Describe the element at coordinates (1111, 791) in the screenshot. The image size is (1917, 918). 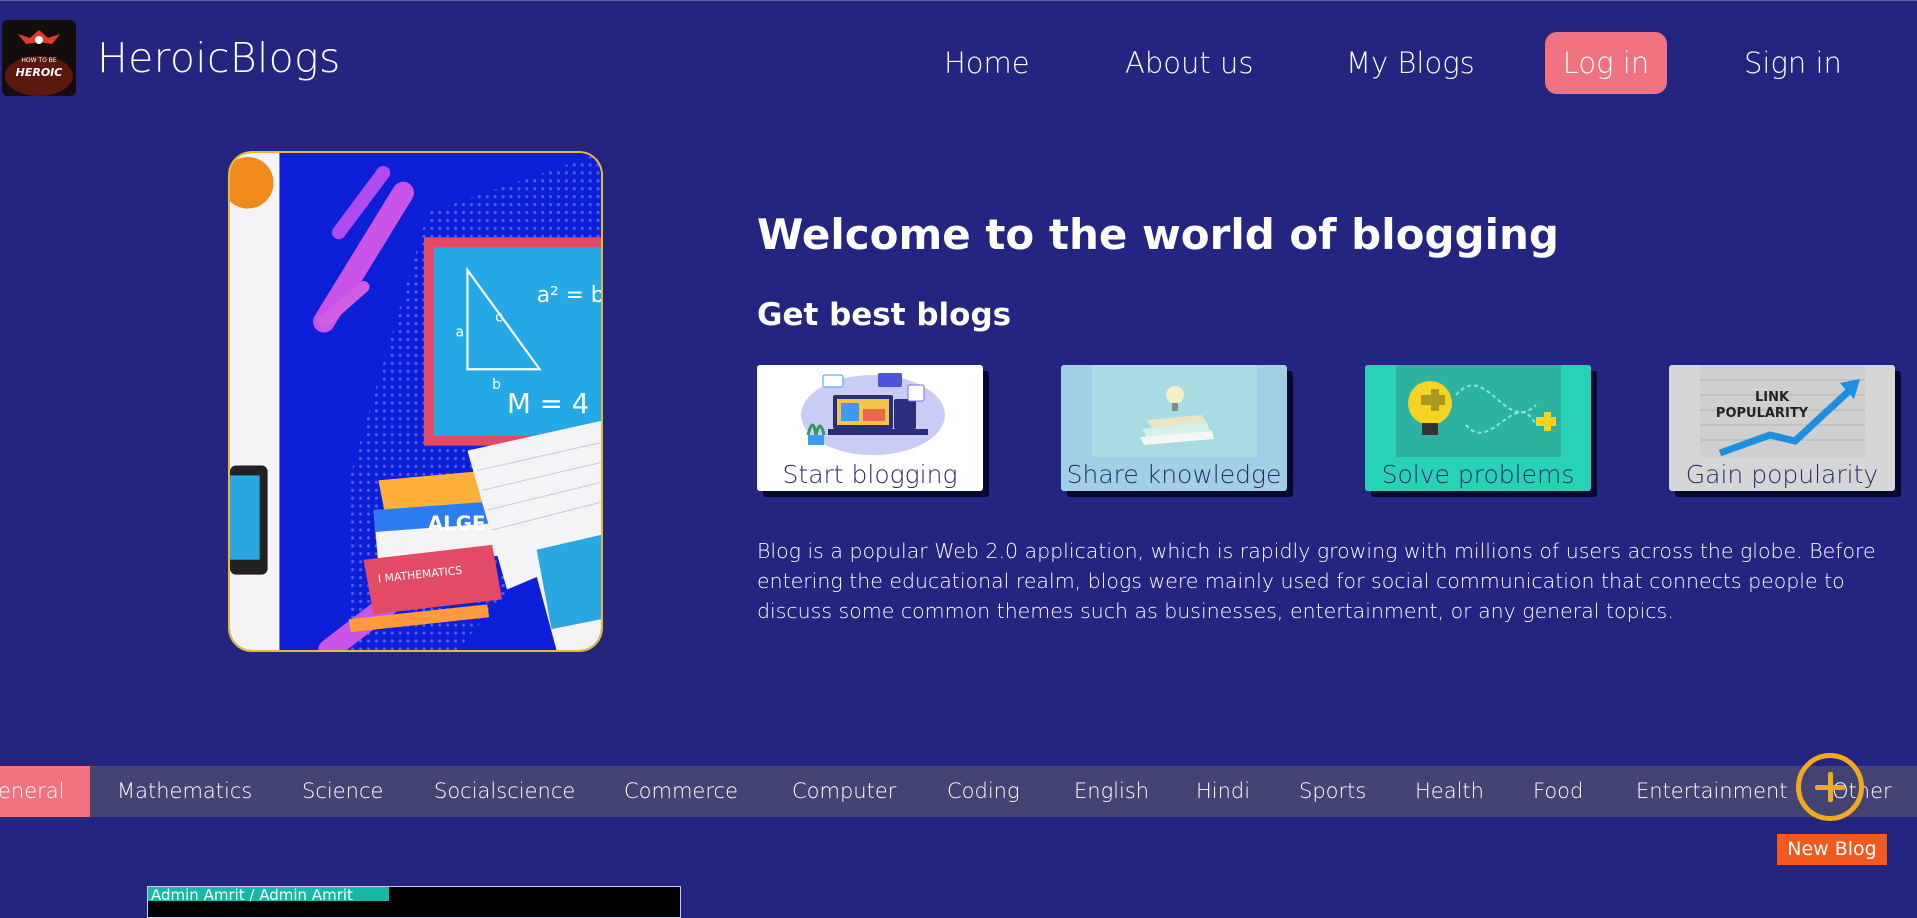
I see `category-english: English` at that location.